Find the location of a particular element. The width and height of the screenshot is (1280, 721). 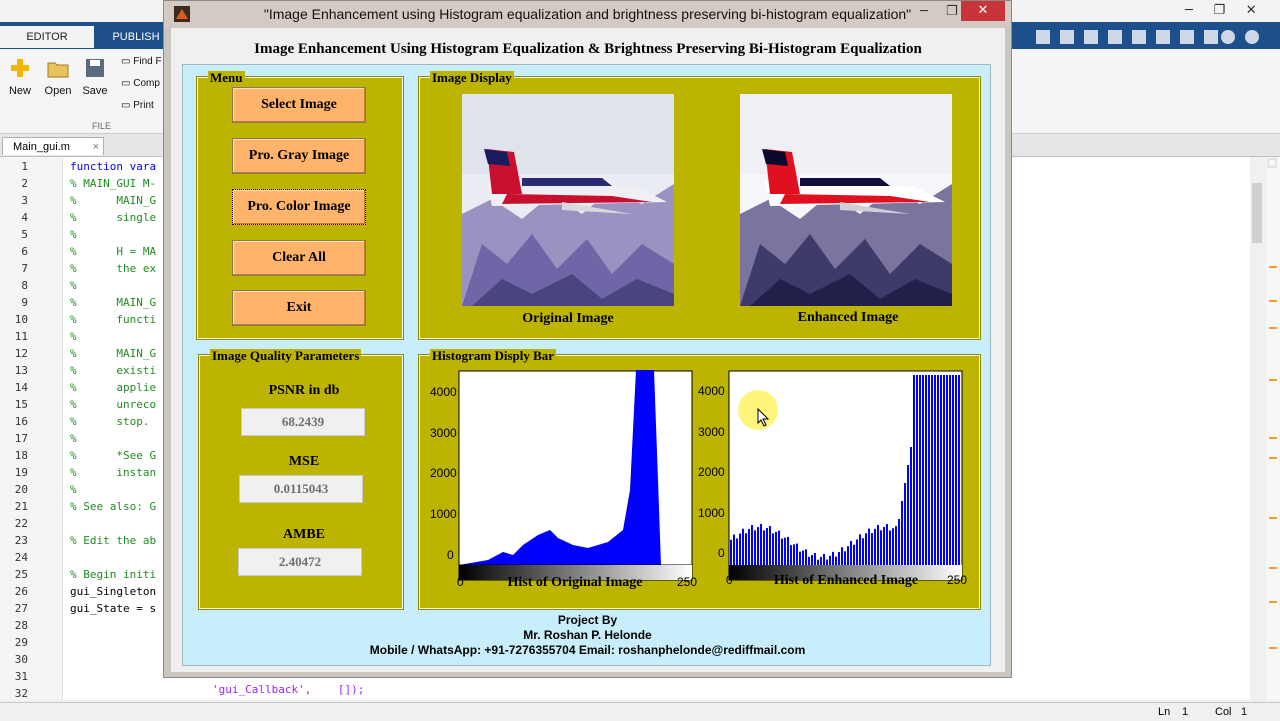

line-number: 4 is located at coordinates (24, 217).